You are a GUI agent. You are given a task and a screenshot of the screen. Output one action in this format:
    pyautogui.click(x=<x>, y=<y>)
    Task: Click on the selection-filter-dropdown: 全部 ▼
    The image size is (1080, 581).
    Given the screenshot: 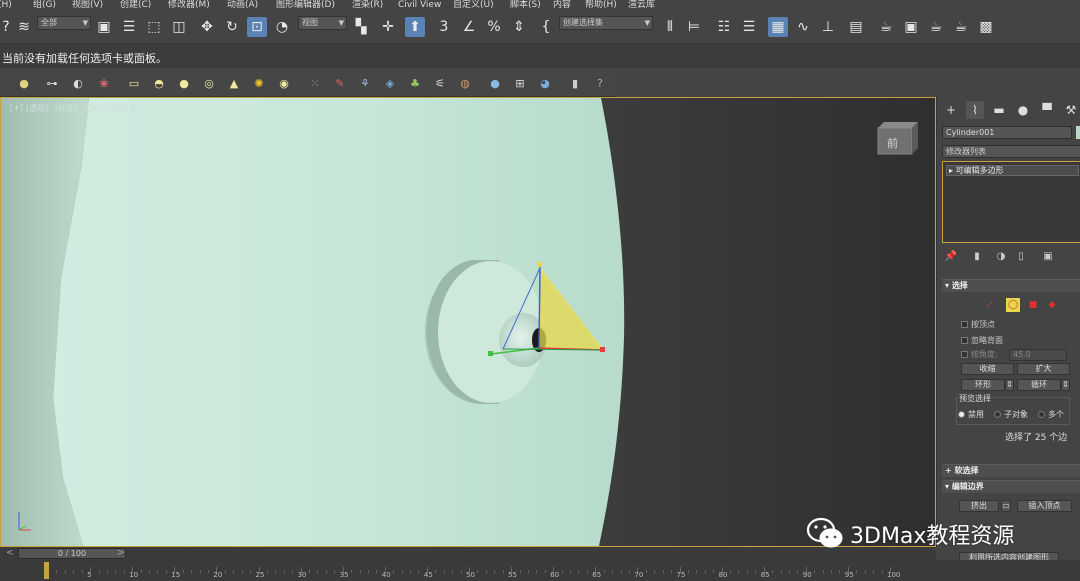 What is the action you would take?
    pyautogui.click(x=64, y=23)
    